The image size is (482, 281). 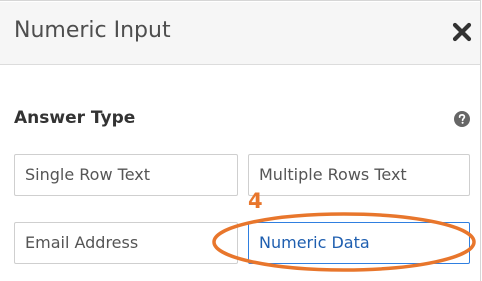 I want to click on panel-title: Numeric Input, so click(x=92, y=30).